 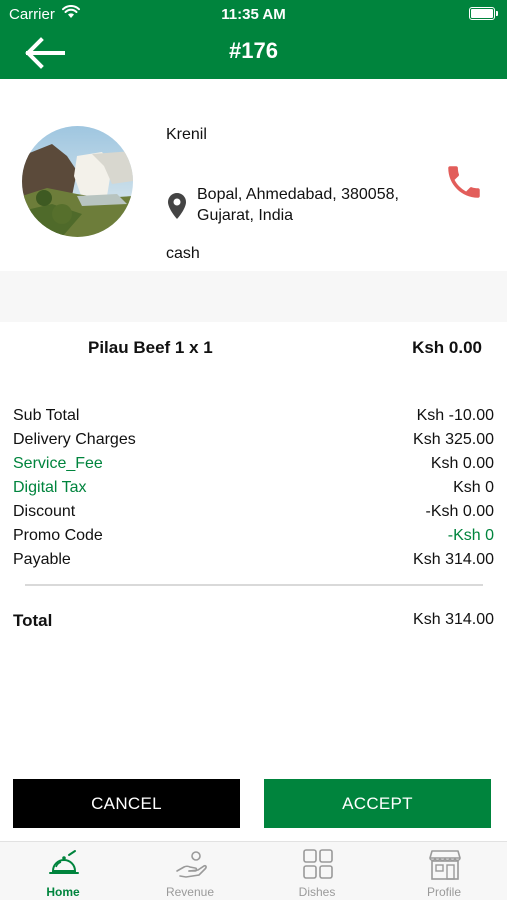 What do you see at coordinates (253, 515) in the screenshot?
I see `summary-row-discount: Discount -Ksh 0.00` at bounding box center [253, 515].